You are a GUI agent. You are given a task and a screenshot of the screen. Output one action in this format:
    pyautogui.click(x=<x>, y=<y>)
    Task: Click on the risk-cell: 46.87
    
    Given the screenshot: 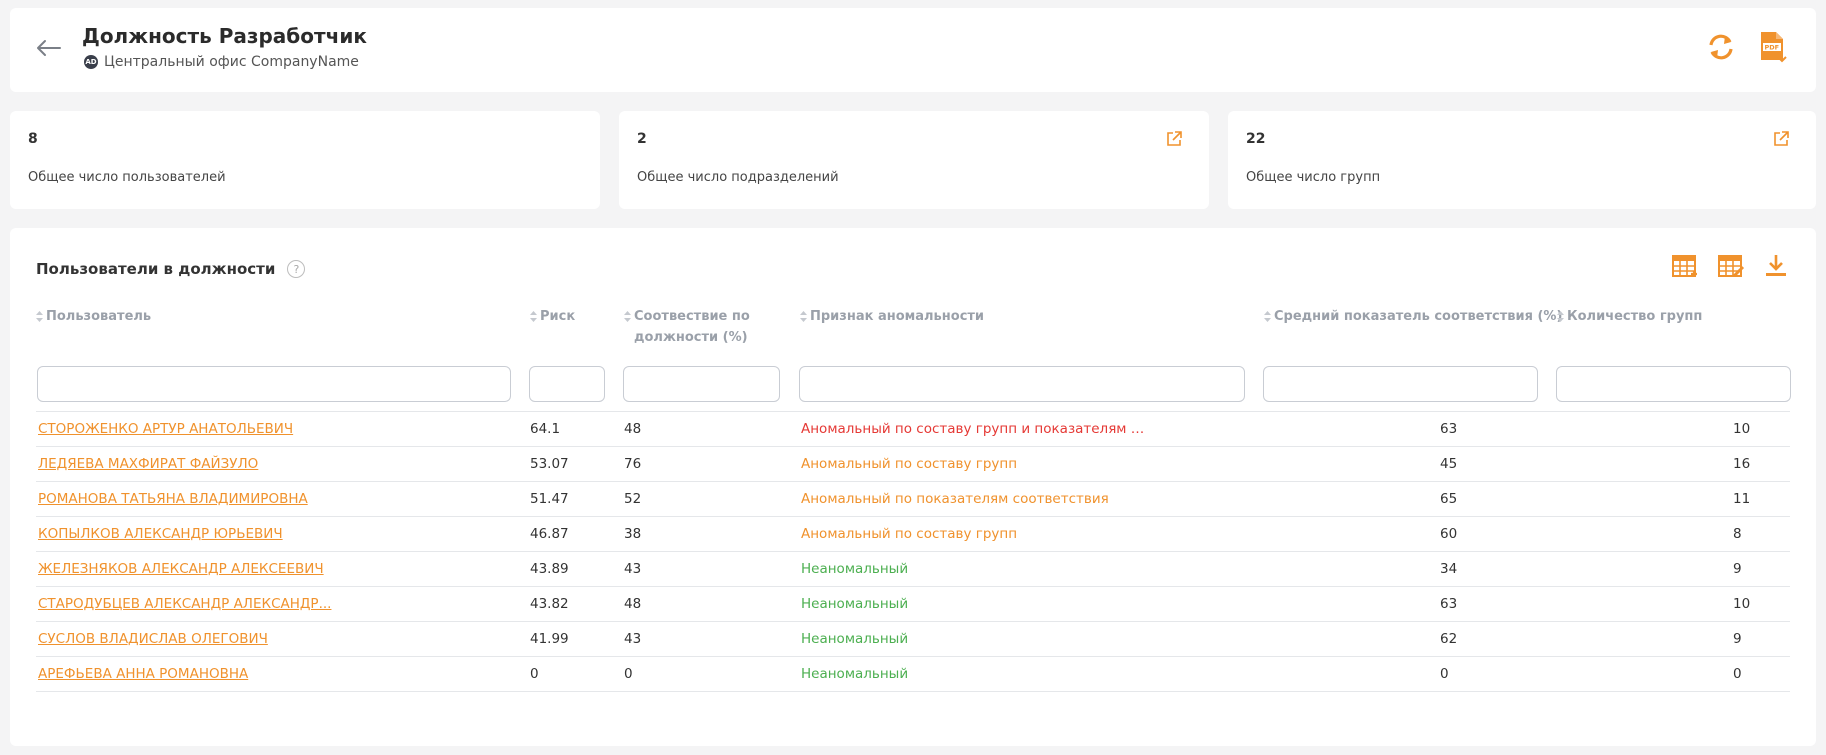 What is the action you would take?
    pyautogui.click(x=549, y=534)
    